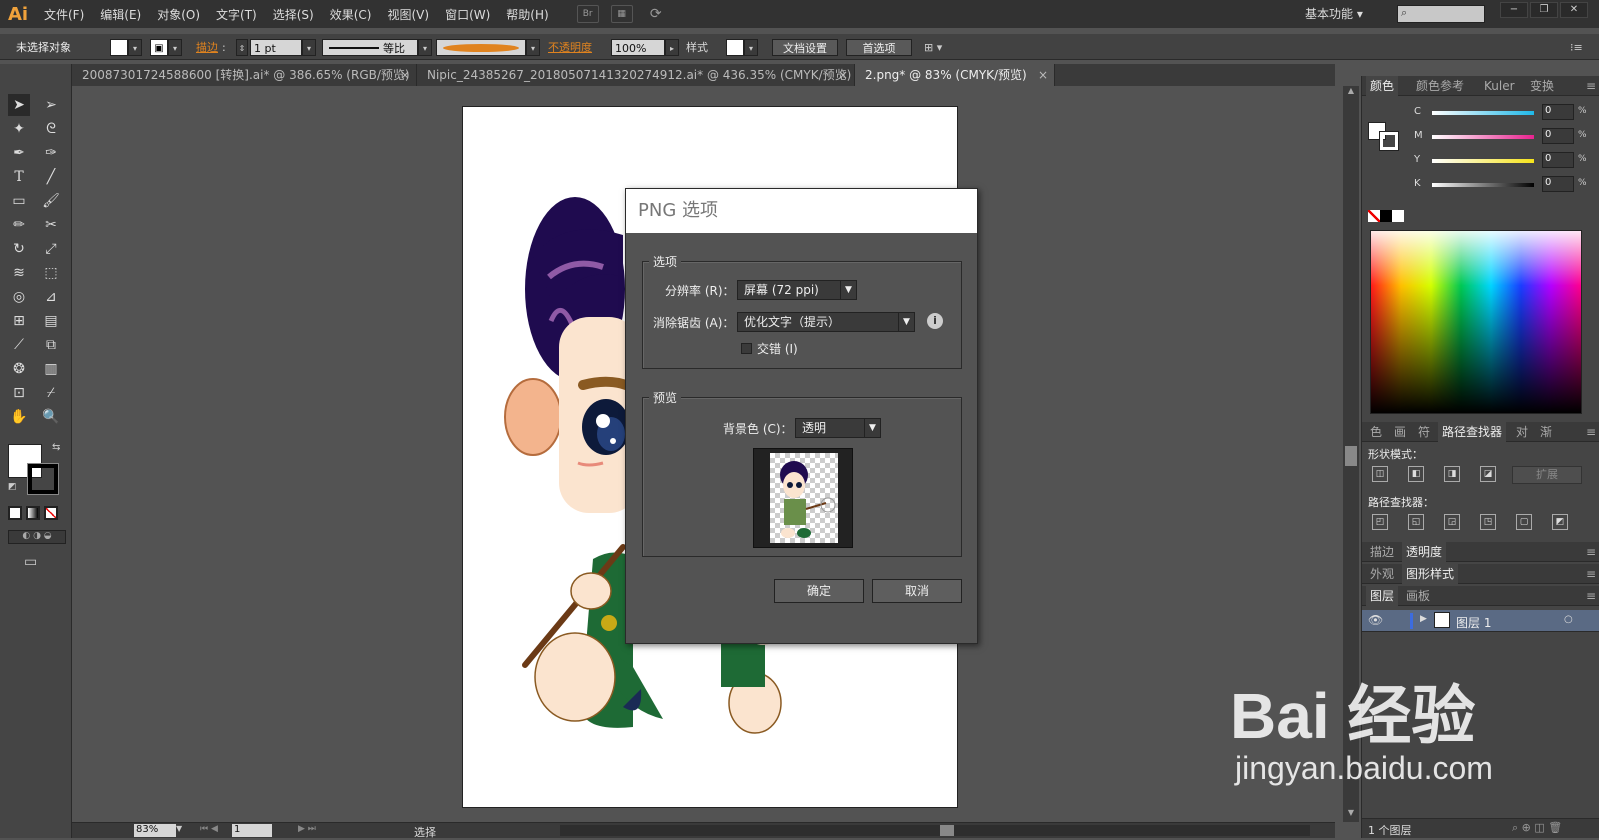 Image resolution: width=1599 pixels, height=840 pixels. I want to click on tab-gradient-short: 渐, so click(1546, 432).